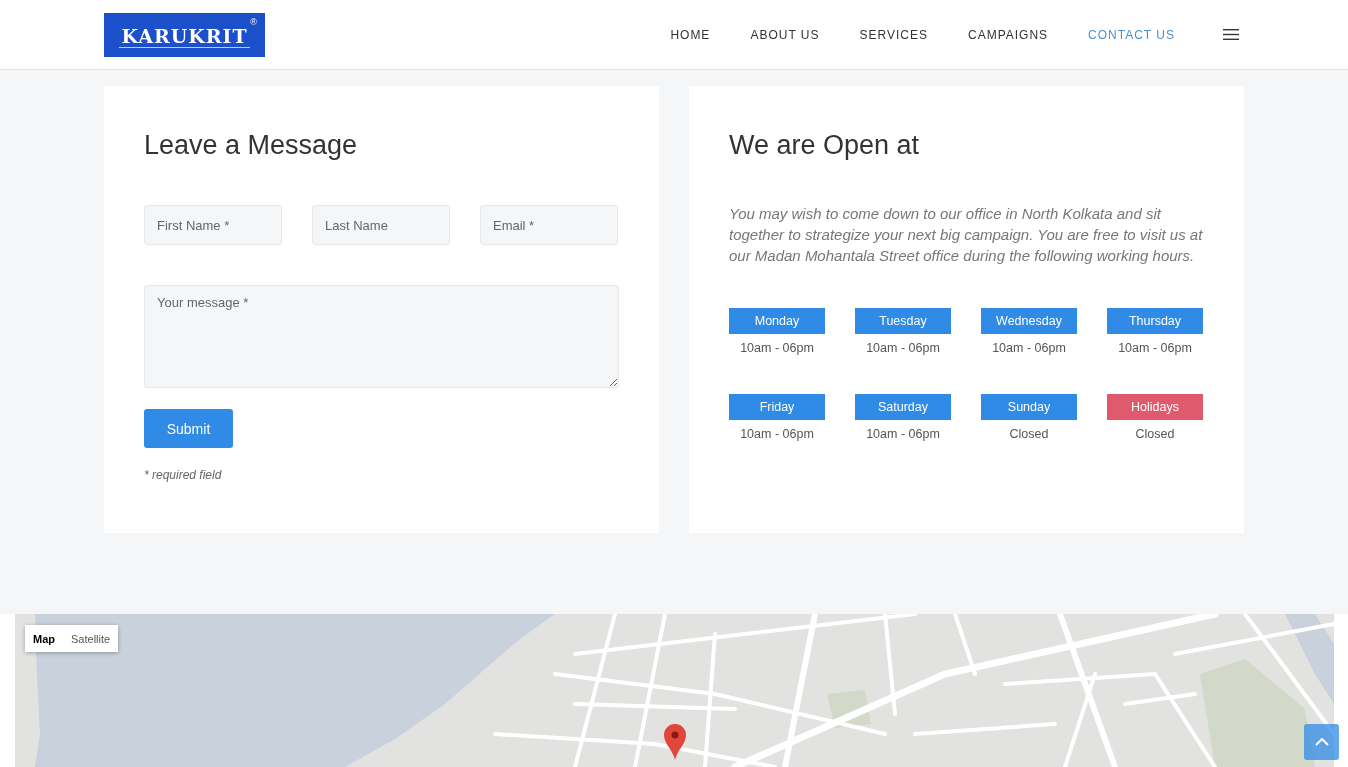  What do you see at coordinates (381, 225) in the screenshot?
I see `input-field: Last Name` at bounding box center [381, 225].